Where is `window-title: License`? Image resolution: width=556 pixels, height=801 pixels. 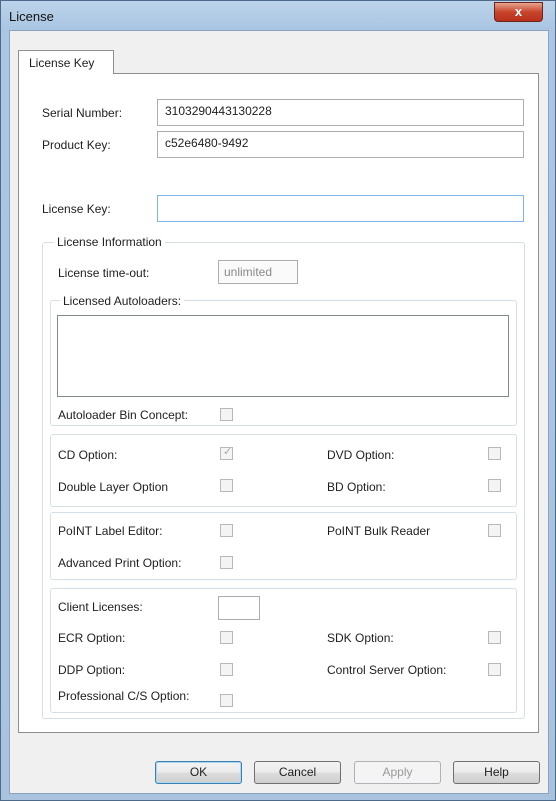 window-title: License is located at coordinates (31, 16).